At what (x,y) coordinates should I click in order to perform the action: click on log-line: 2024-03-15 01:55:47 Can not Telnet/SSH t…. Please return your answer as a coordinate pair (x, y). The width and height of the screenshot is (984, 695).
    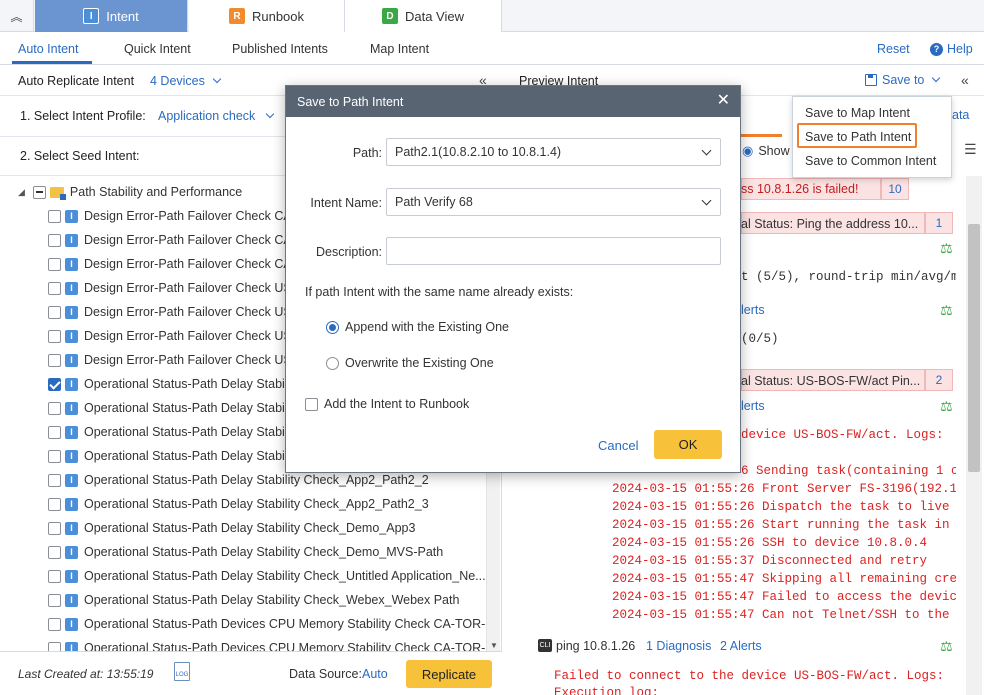
    Looking at the image, I should click on (784, 615).